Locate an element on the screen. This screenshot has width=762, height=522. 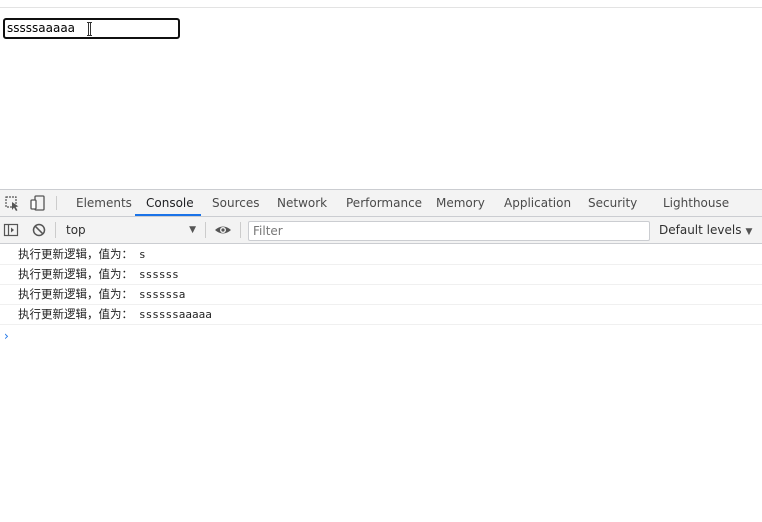
log-levels-dropdown: Default levels ▼ is located at coordinates (705, 230).